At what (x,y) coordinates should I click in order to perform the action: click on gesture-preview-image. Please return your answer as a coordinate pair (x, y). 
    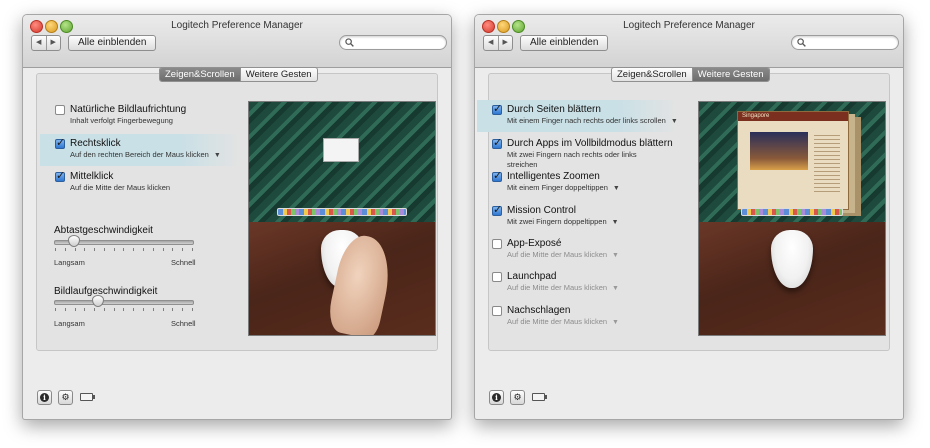
    Looking at the image, I should click on (342, 218).